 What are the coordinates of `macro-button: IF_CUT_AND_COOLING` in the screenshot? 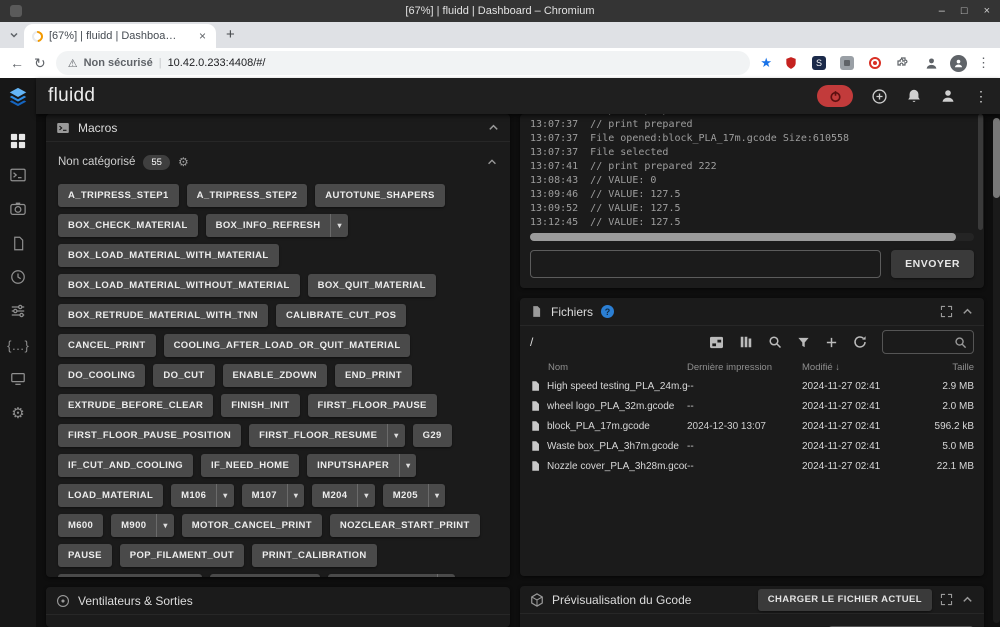 It's located at (126, 465).